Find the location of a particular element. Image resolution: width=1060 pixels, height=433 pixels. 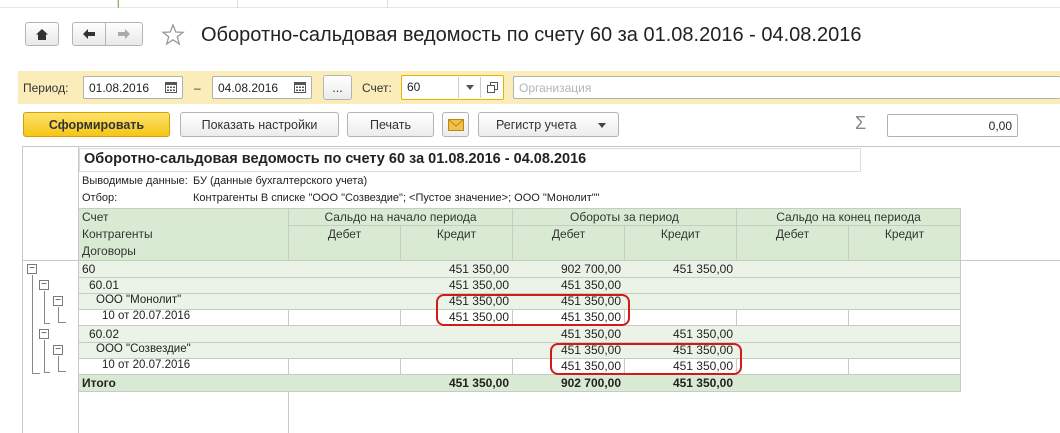

account-value: 60 is located at coordinates (414, 87).